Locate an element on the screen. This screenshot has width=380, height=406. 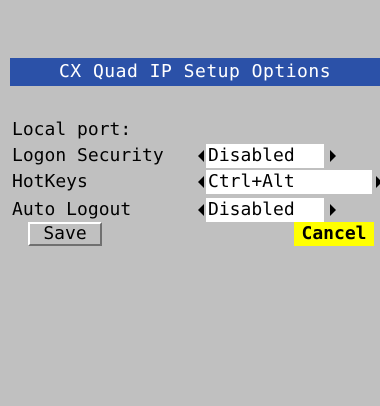
cancel-button: Cancel is located at coordinates (334, 234).